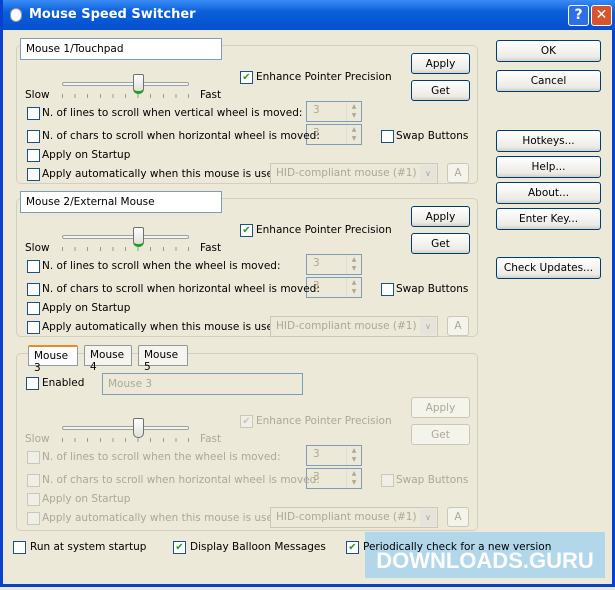 The height and width of the screenshot is (590, 615). Describe the element at coordinates (458, 326) in the screenshot. I see `mouse2-a-button: A` at that location.